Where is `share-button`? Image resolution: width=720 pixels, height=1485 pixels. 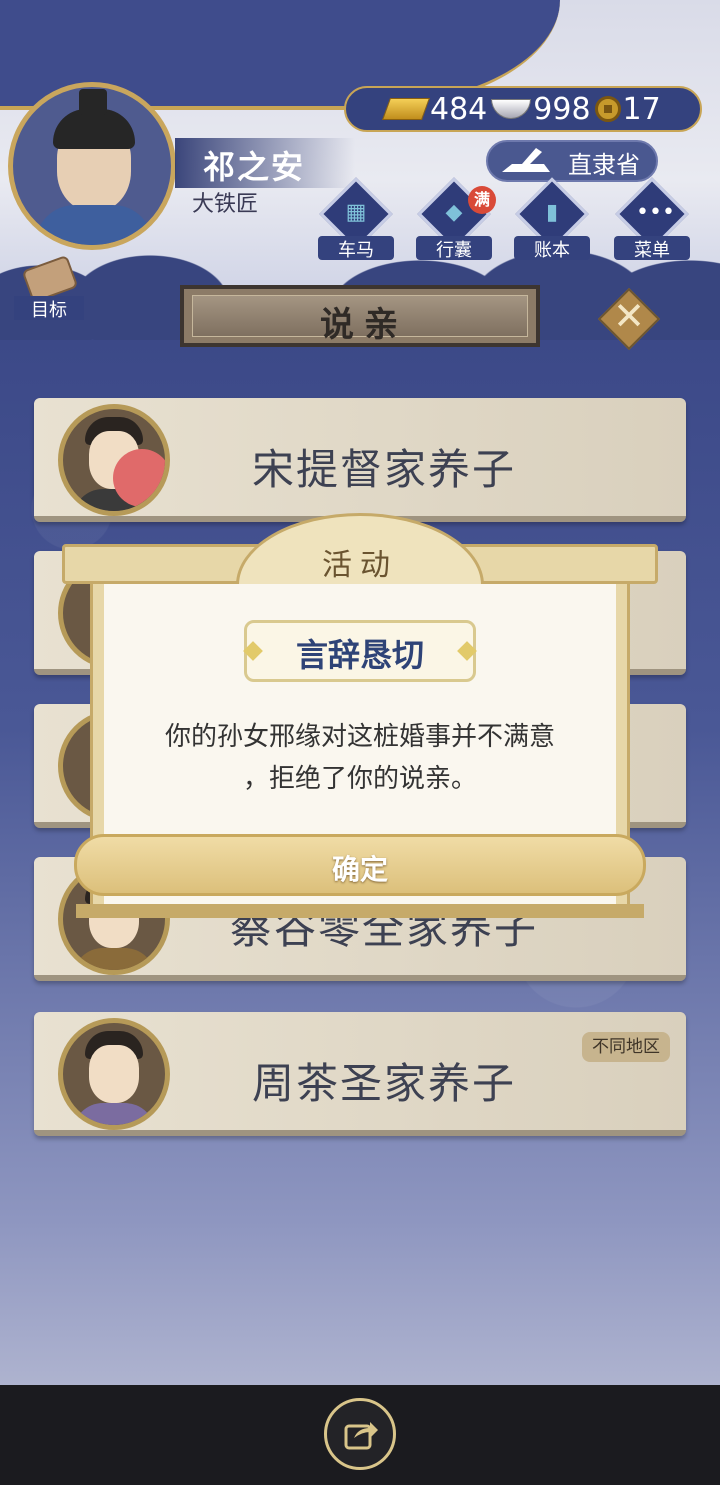
share-button is located at coordinates (360, 1434).